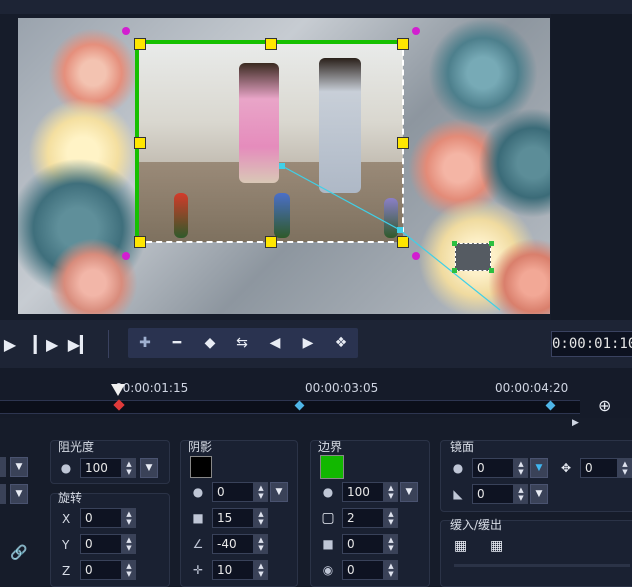 This screenshot has width=632, height=587. What do you see at coordinates (233, 518) in the screenshot?
I see `shadow-blur-input: 15` at bounding box center [233, 518].